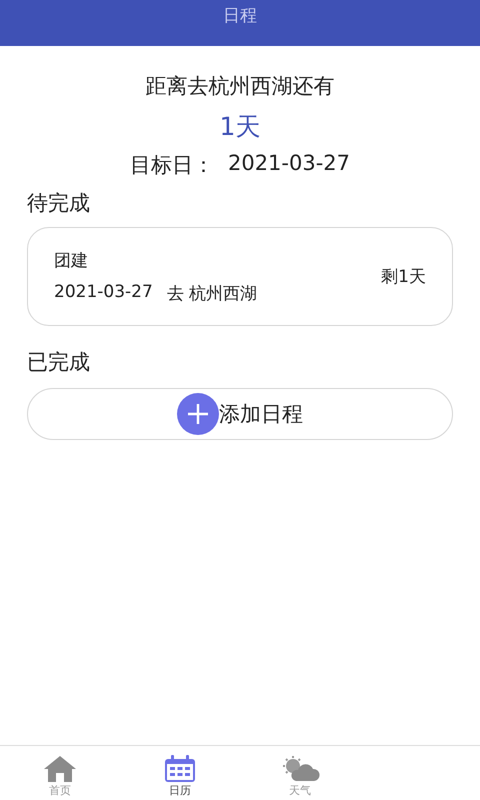 The width and height of the screenshot is (480, 800). Describe the element at coordinates (58, 203) in the screenshot. I see `section-heading: 待完成` at that location.